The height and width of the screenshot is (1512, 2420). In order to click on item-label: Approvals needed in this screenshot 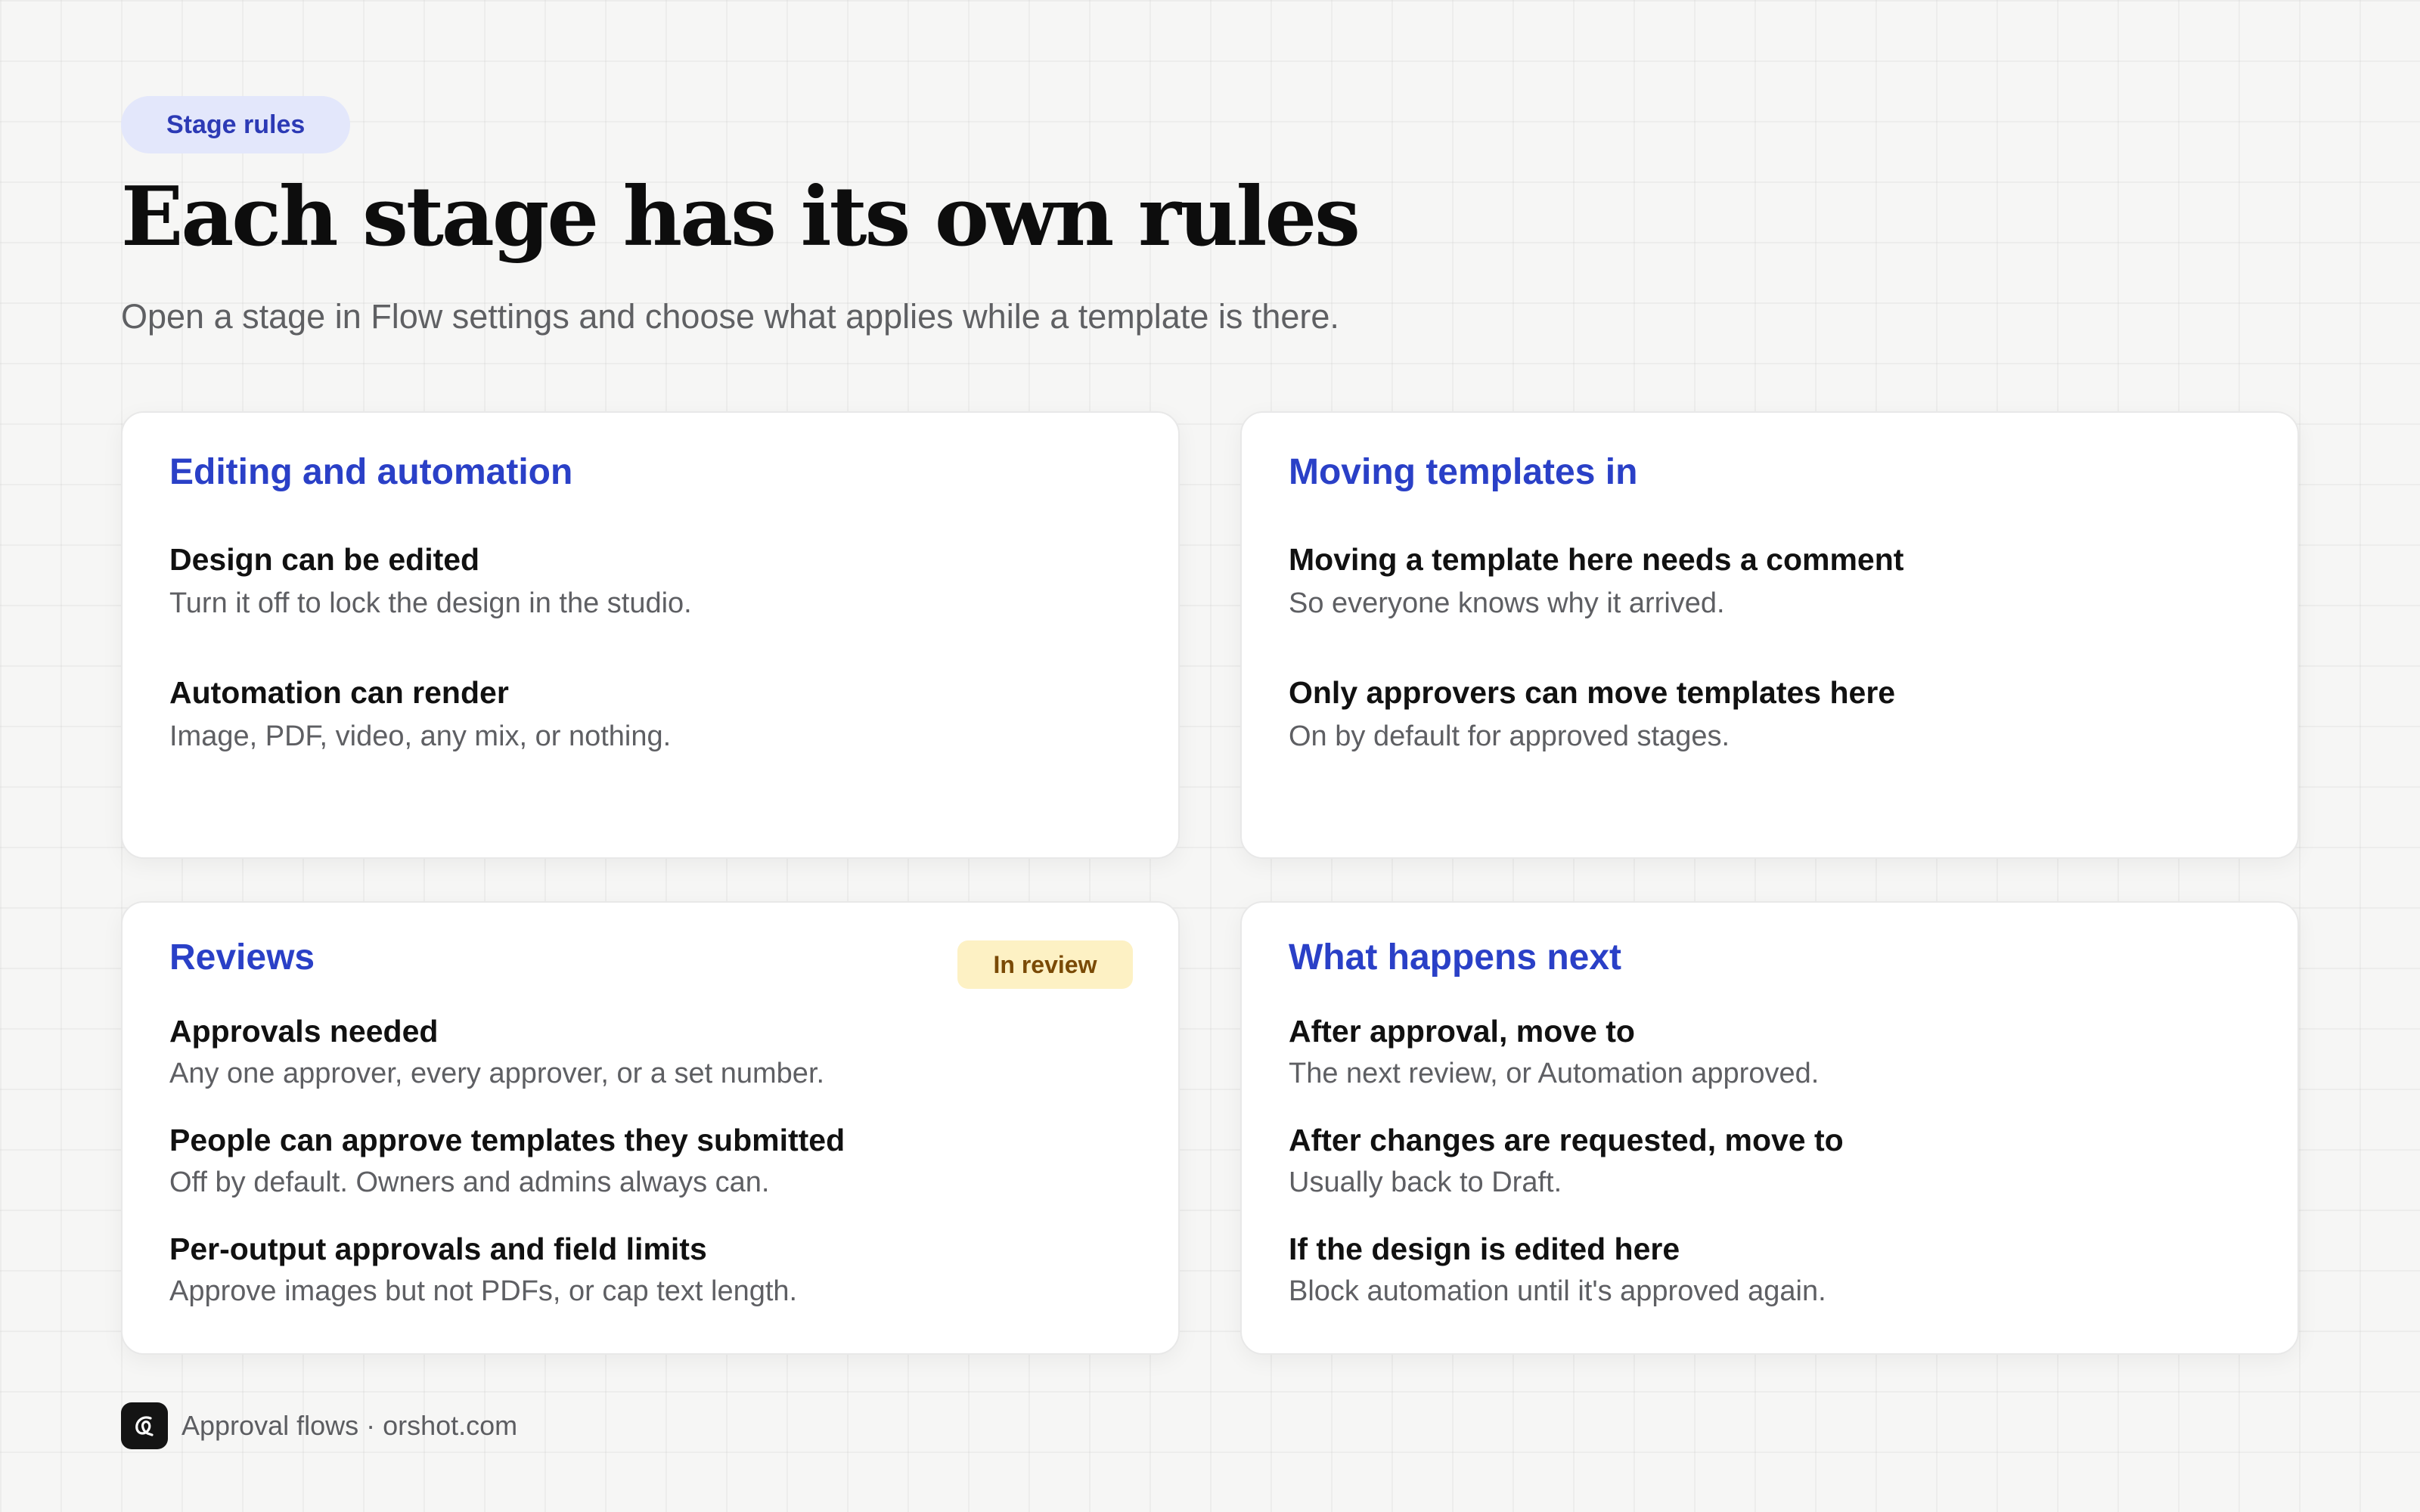, I will do `click(304, 1031)`.